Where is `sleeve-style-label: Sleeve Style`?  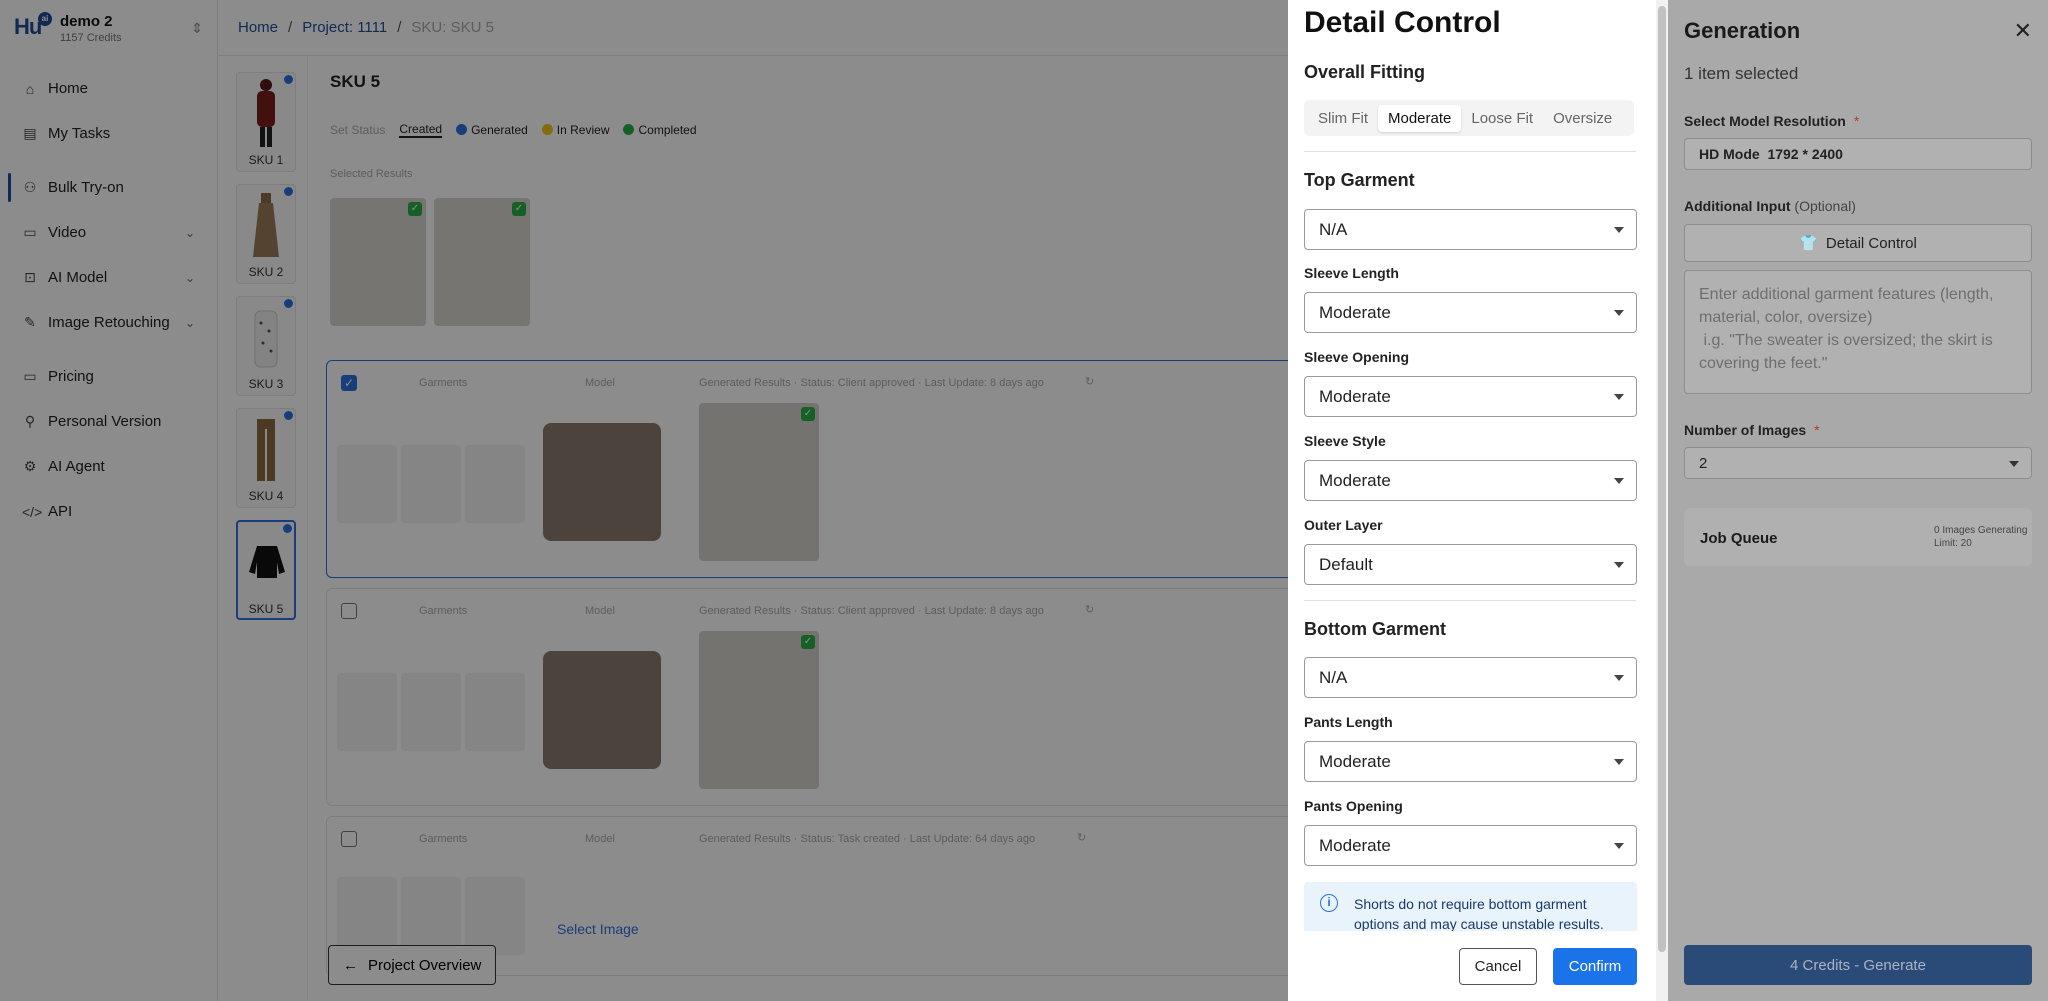 sleeve-style-label: Sleeve Style is located at coordinates (1345, 441).